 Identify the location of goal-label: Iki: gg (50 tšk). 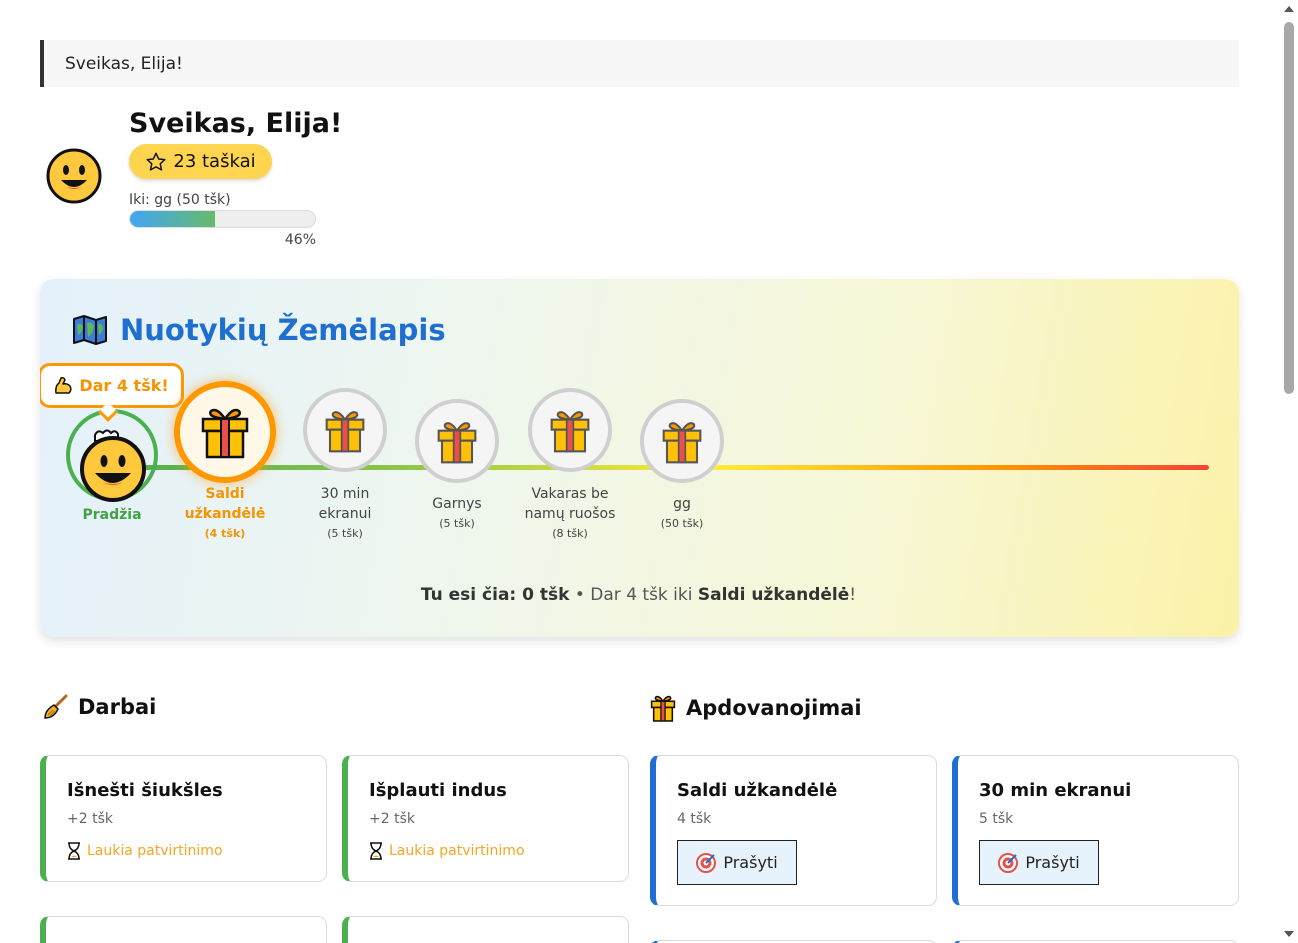
(180, 200).